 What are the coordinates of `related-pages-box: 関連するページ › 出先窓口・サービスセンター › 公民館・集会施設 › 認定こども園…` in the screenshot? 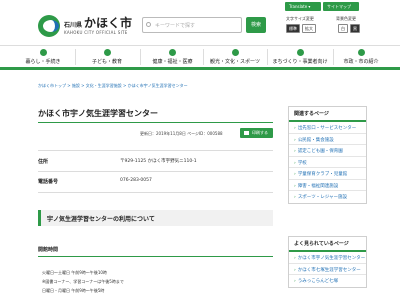 It's located at (327, 155).